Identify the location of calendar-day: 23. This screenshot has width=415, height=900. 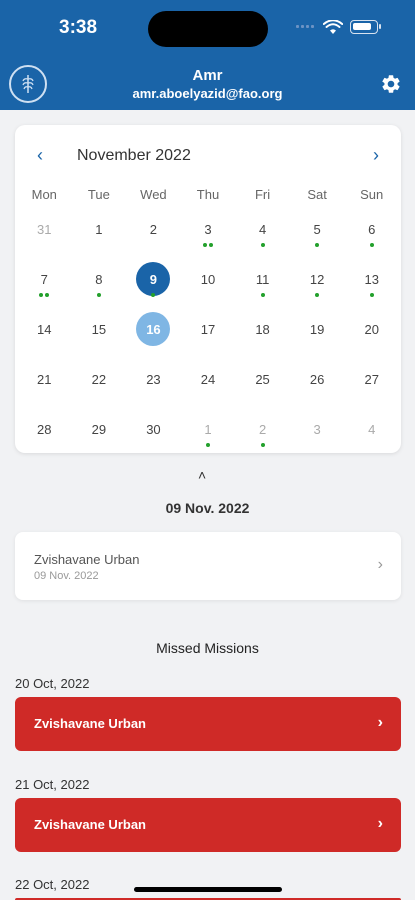
(153, 384).